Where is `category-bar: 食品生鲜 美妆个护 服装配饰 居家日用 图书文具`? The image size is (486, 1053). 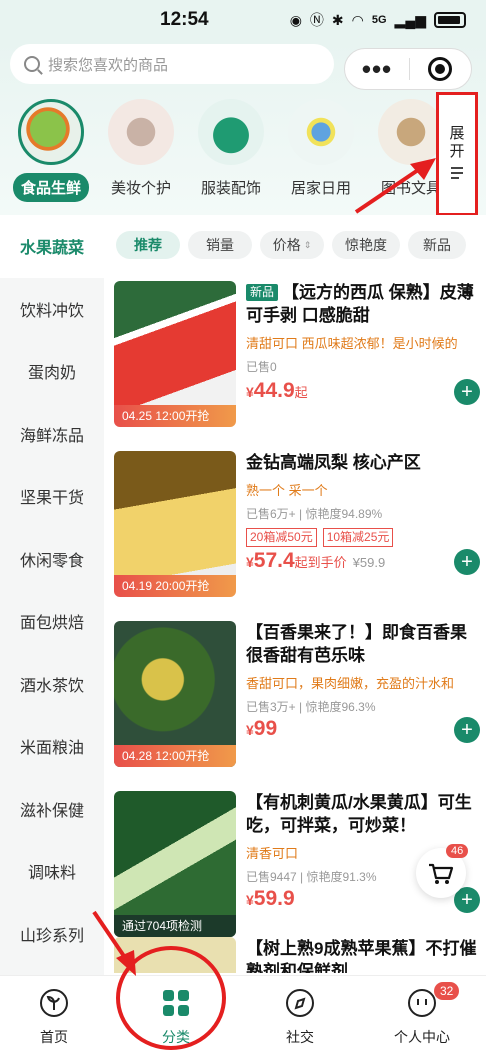 category-bar: 食品生鲜 美妆个护 服装配饰 居家日用 图书文具 is located at coordinates (222, 150).